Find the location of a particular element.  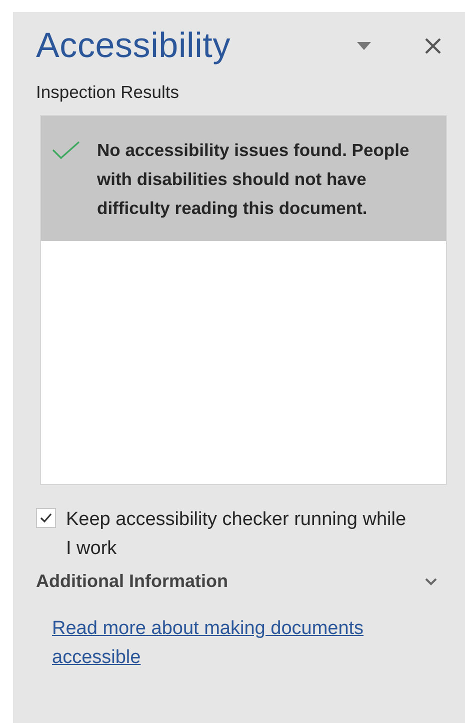

checkbox-label: Keep accessibility checker running while I work is located at coordinates (241, 534).